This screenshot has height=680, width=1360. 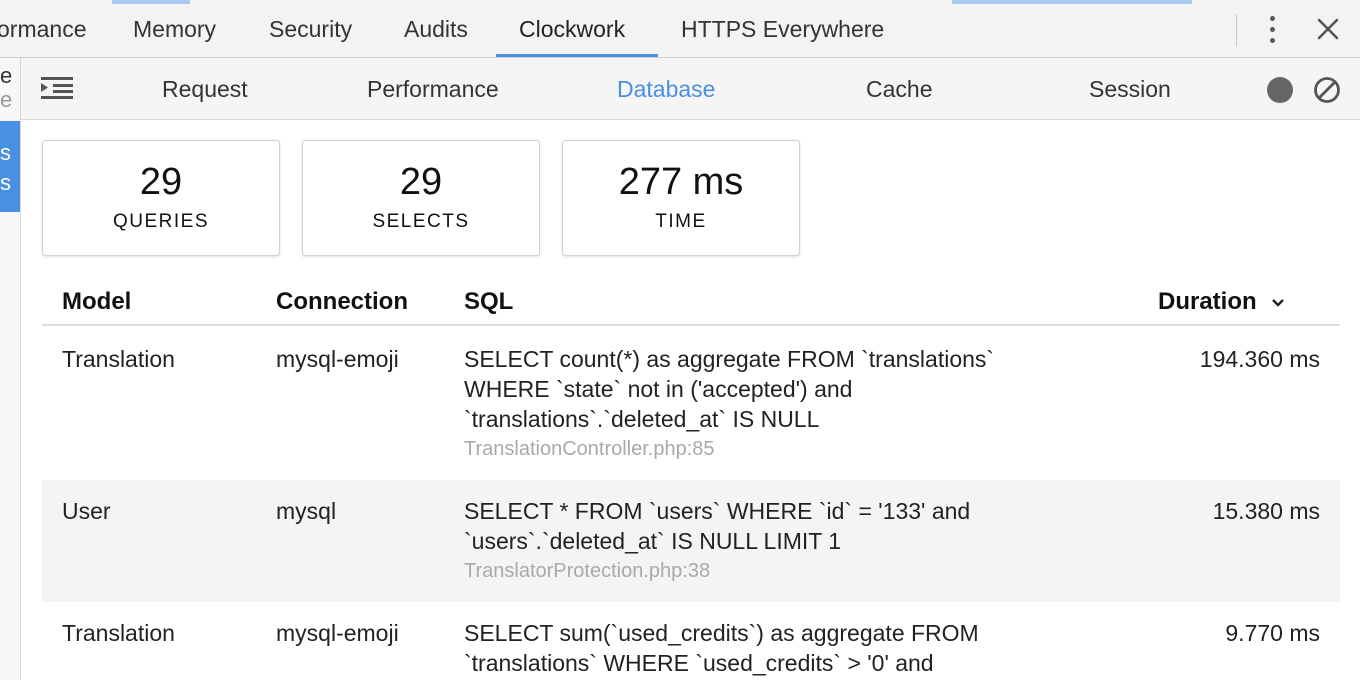 What do you see at coordinates (205, 88) in the screenshot?
I see `tab-request: Request` at bounding box center [205, 88].